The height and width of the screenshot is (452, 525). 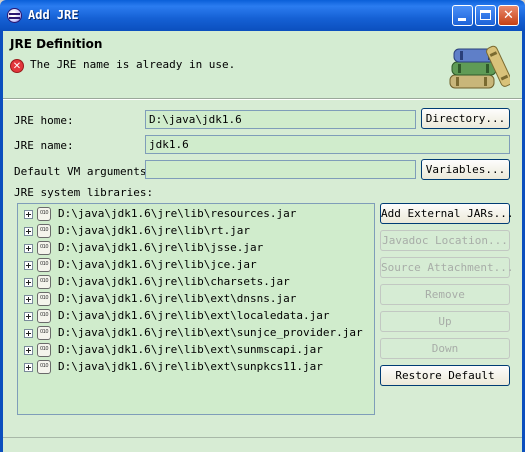 What do you see at coordinates (262, 99) in the screenshot?
I see `header-separator` at bounding box center [262, 99].